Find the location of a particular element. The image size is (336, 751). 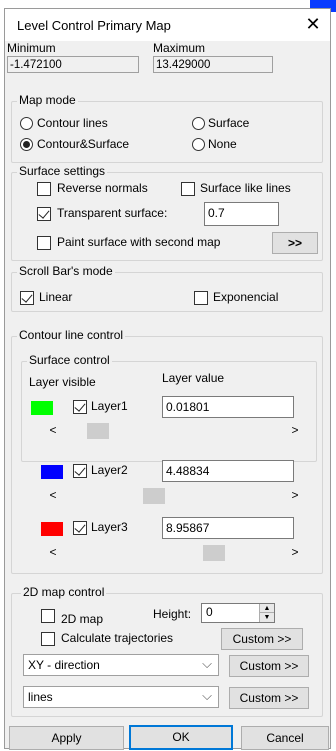

custom-button-1: Custom >> is located at coordinates (262, 639).